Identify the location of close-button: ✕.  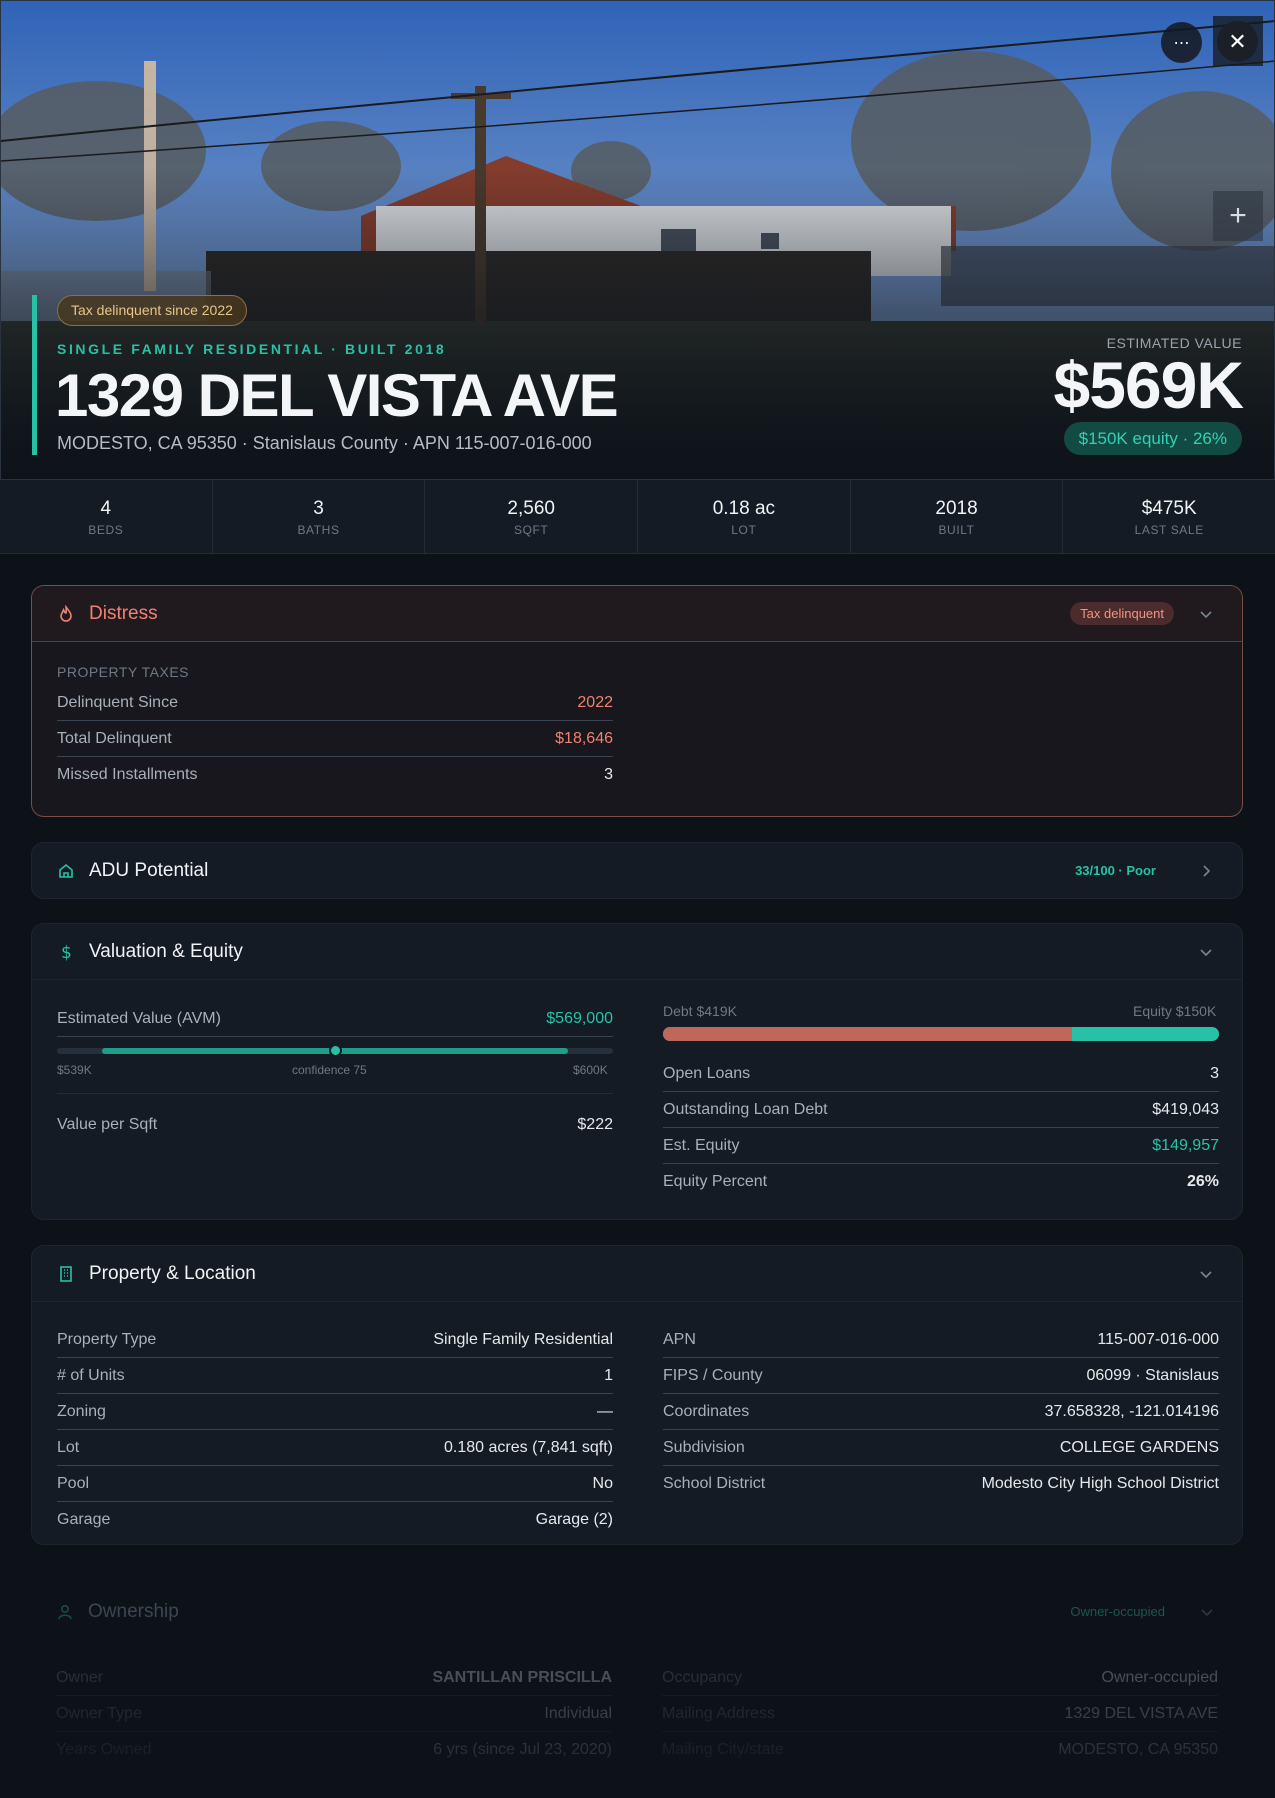
(1238, 41).